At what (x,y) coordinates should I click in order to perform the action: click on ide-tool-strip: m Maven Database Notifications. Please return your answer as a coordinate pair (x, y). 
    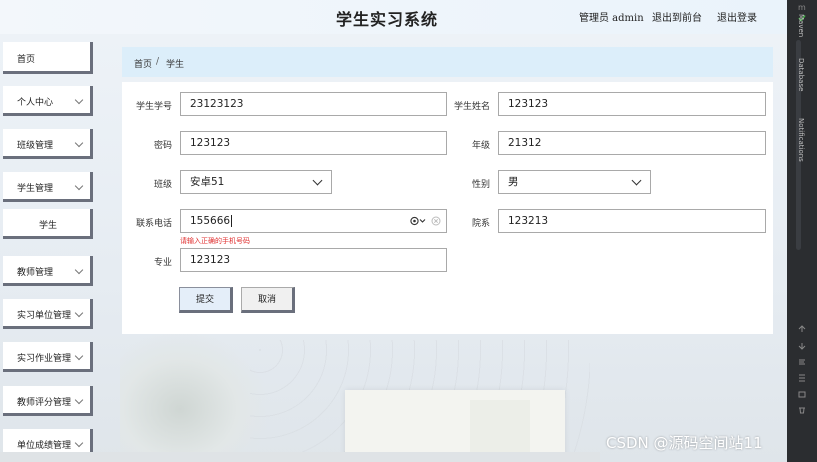
    Looking at the image, I should click on (802, 231).